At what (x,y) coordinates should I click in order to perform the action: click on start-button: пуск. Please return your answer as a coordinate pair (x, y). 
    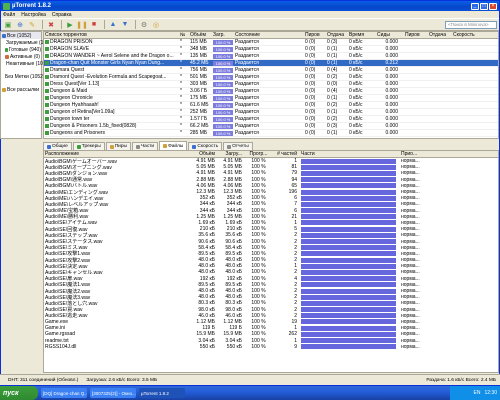
    Looking at the image, I should click on (19, 393).